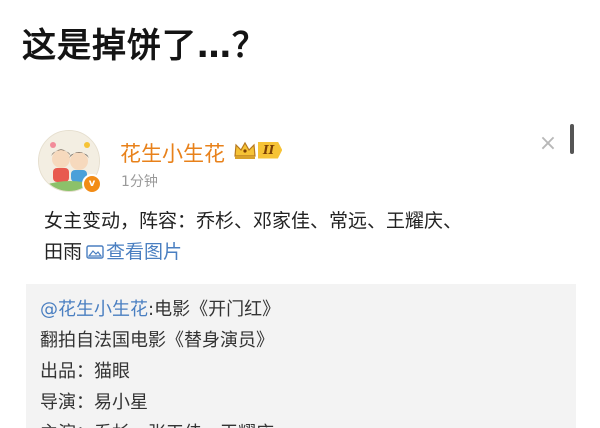  Describe the element at coordinates (304, 252) in the screenshot. I see `post-text-line: 田雨 查看图片` at that location.